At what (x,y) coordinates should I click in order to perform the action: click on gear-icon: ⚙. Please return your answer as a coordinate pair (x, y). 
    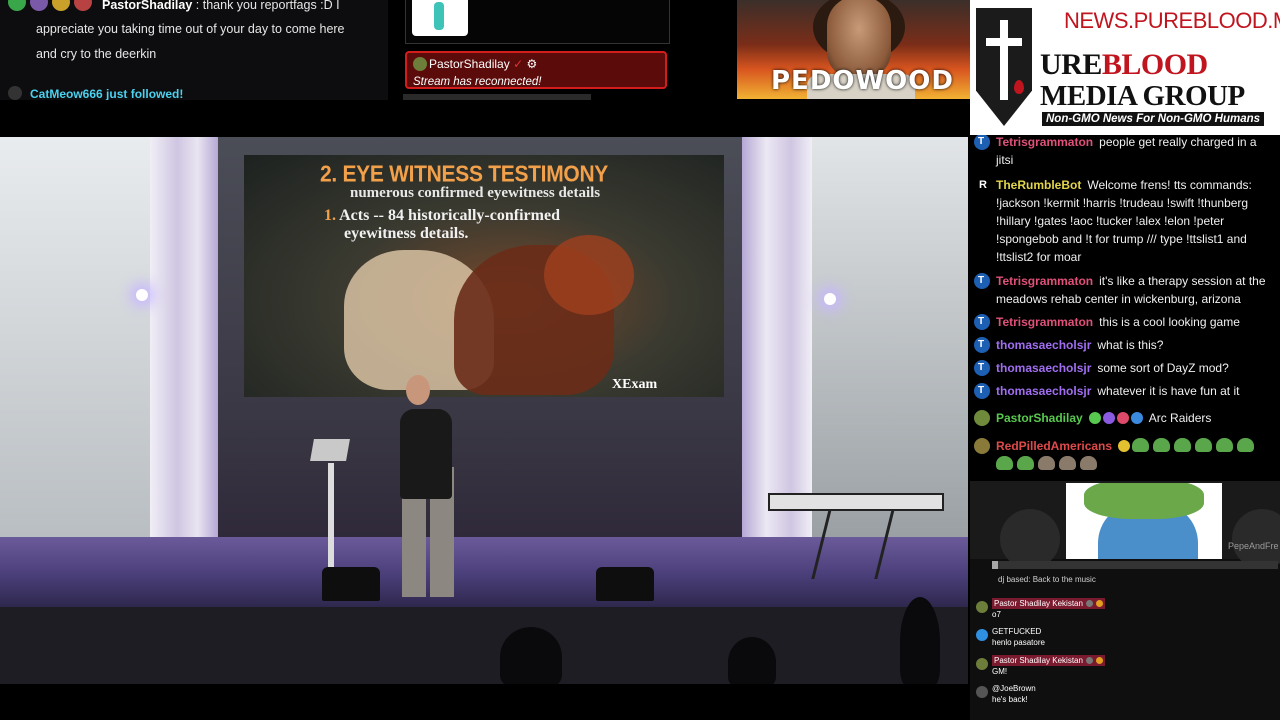
    Looking at the image, I should click on (532, 64).